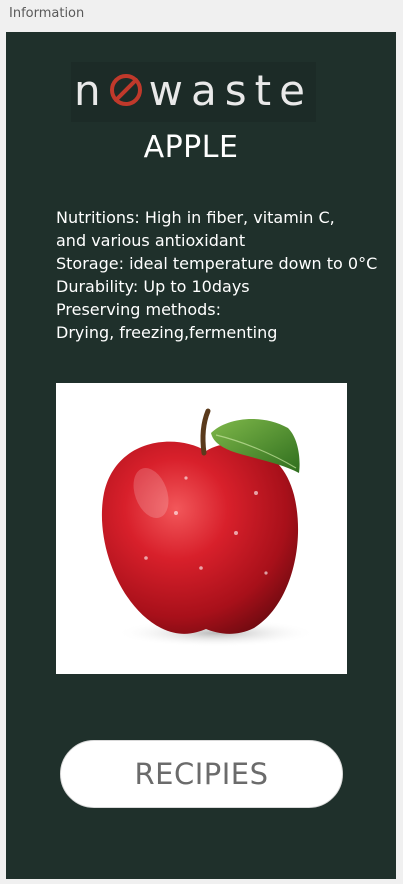  I want to click on info-line: Nutritions: High in fiber, vitamin C,, so click(195, 217).